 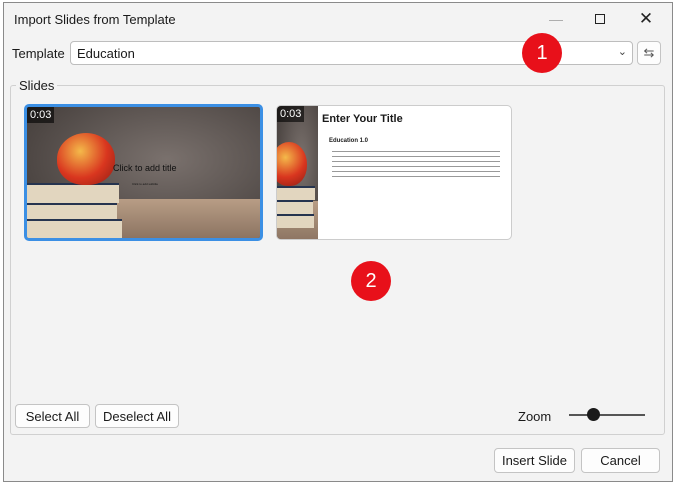 I want to click on maximize-button, so click(x=600, y=19).